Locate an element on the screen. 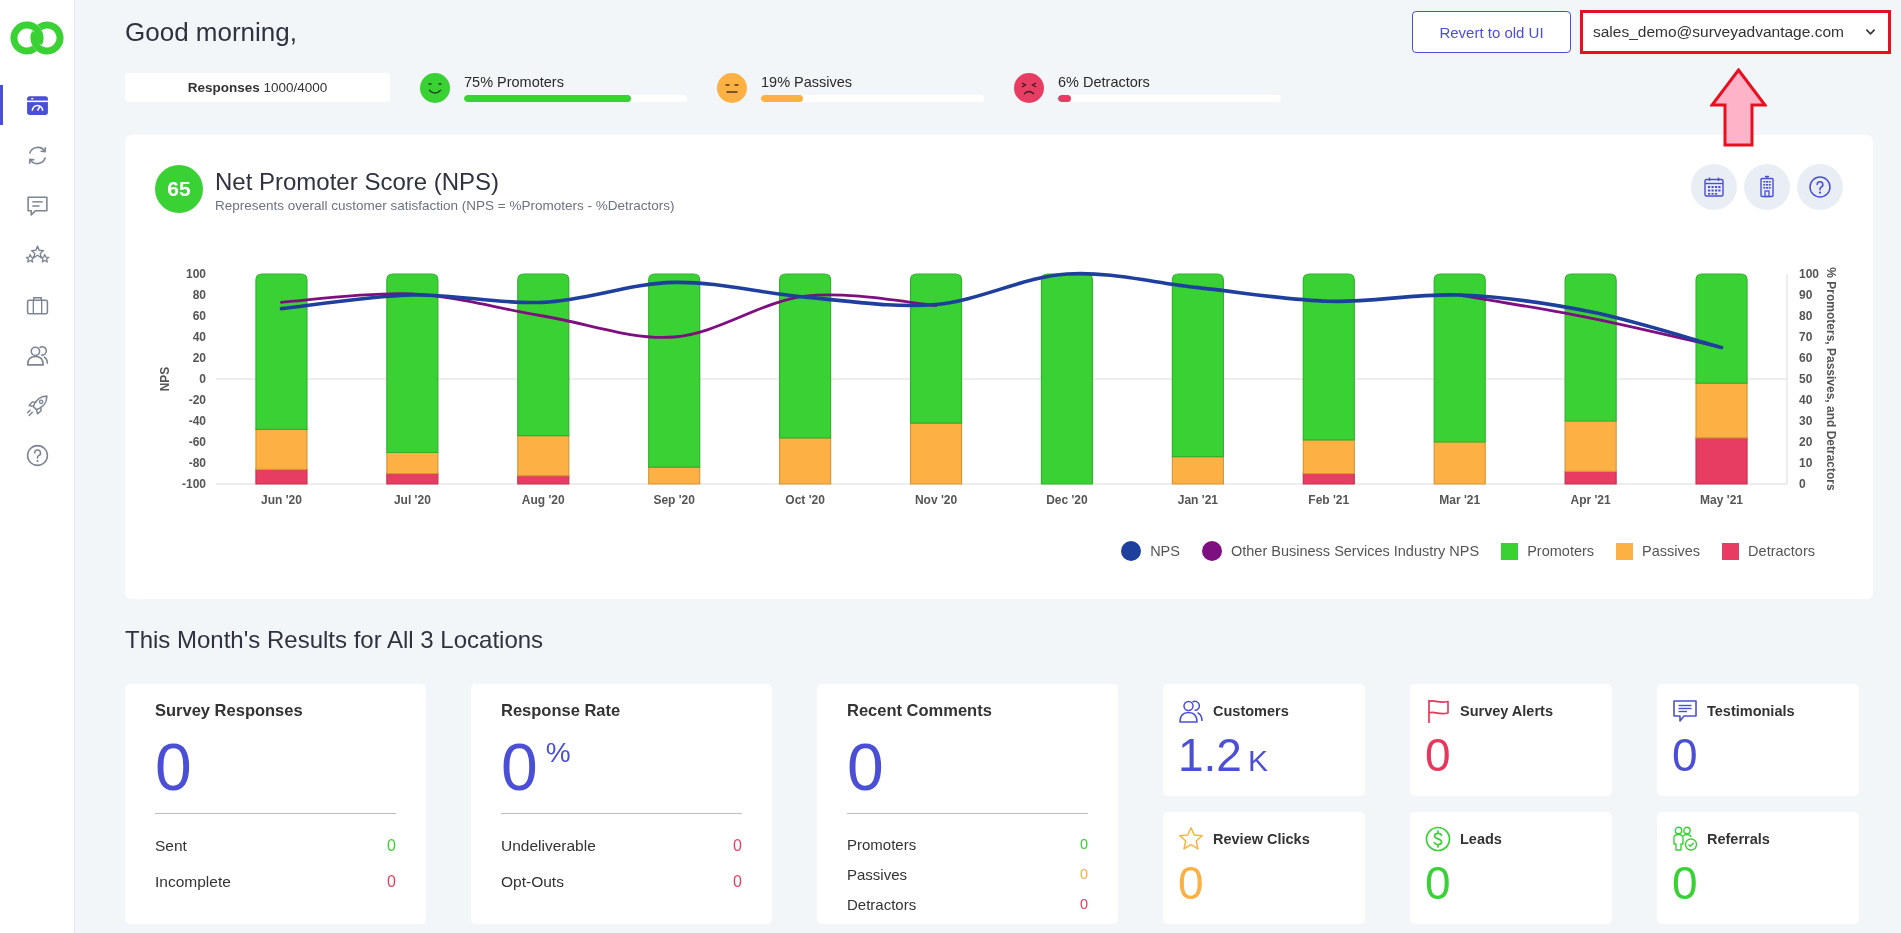 The width and height of the screenshot is (1901, 933). card-title: Recent Comments is located at coordinates (920, 710).